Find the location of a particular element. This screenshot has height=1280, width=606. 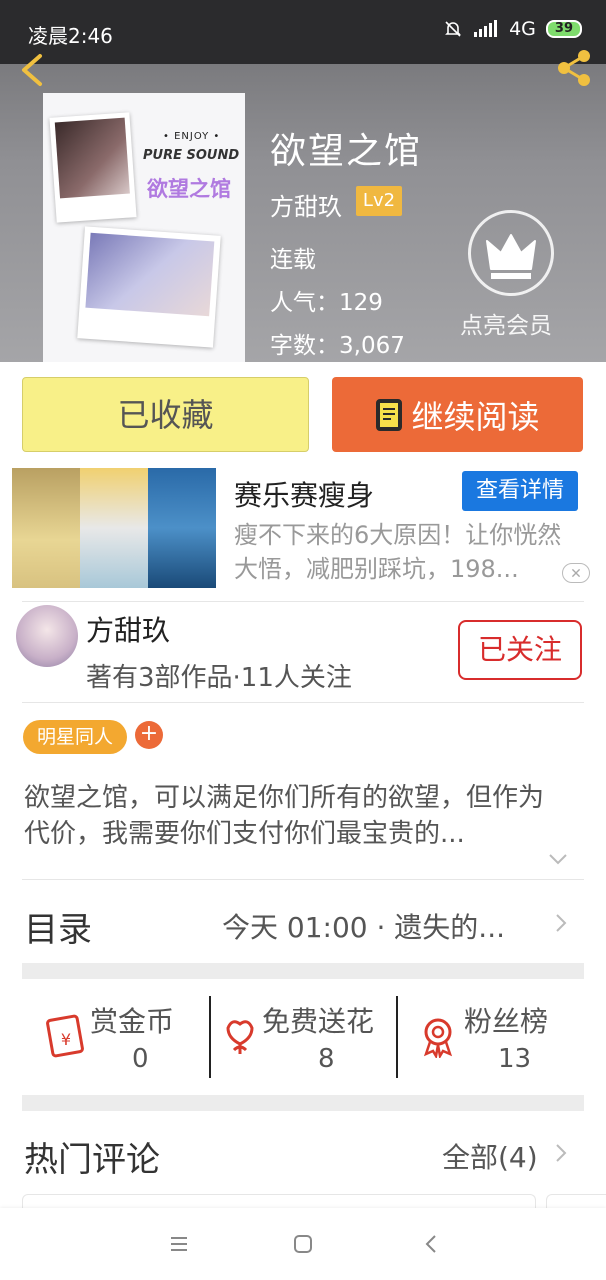

system-nav-bar is located at coordinates (303, 1244).